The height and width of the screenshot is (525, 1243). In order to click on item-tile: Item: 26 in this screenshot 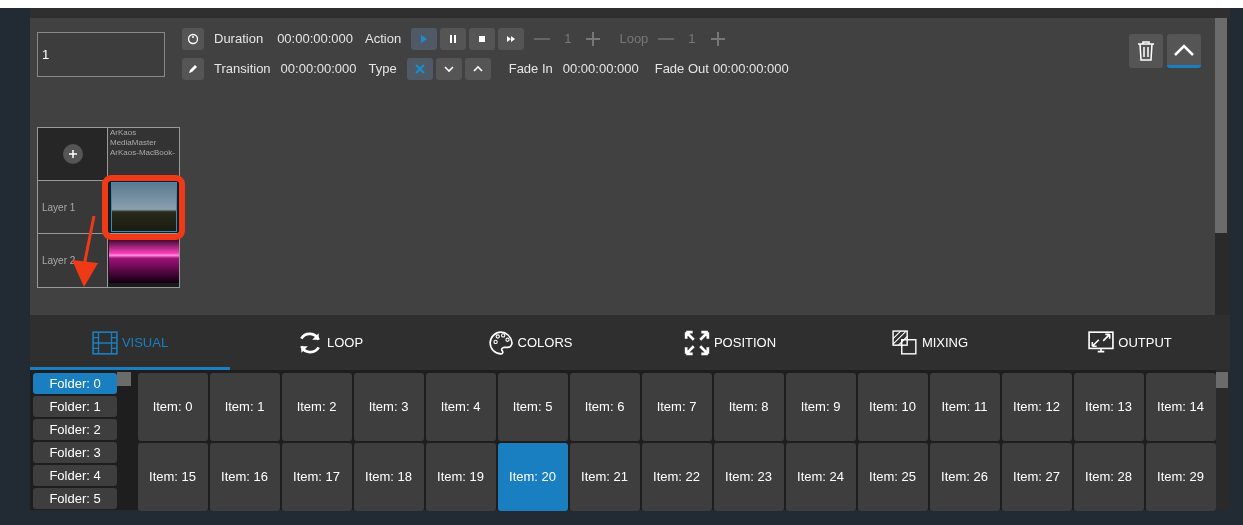, I will do `click(964, 477)`.